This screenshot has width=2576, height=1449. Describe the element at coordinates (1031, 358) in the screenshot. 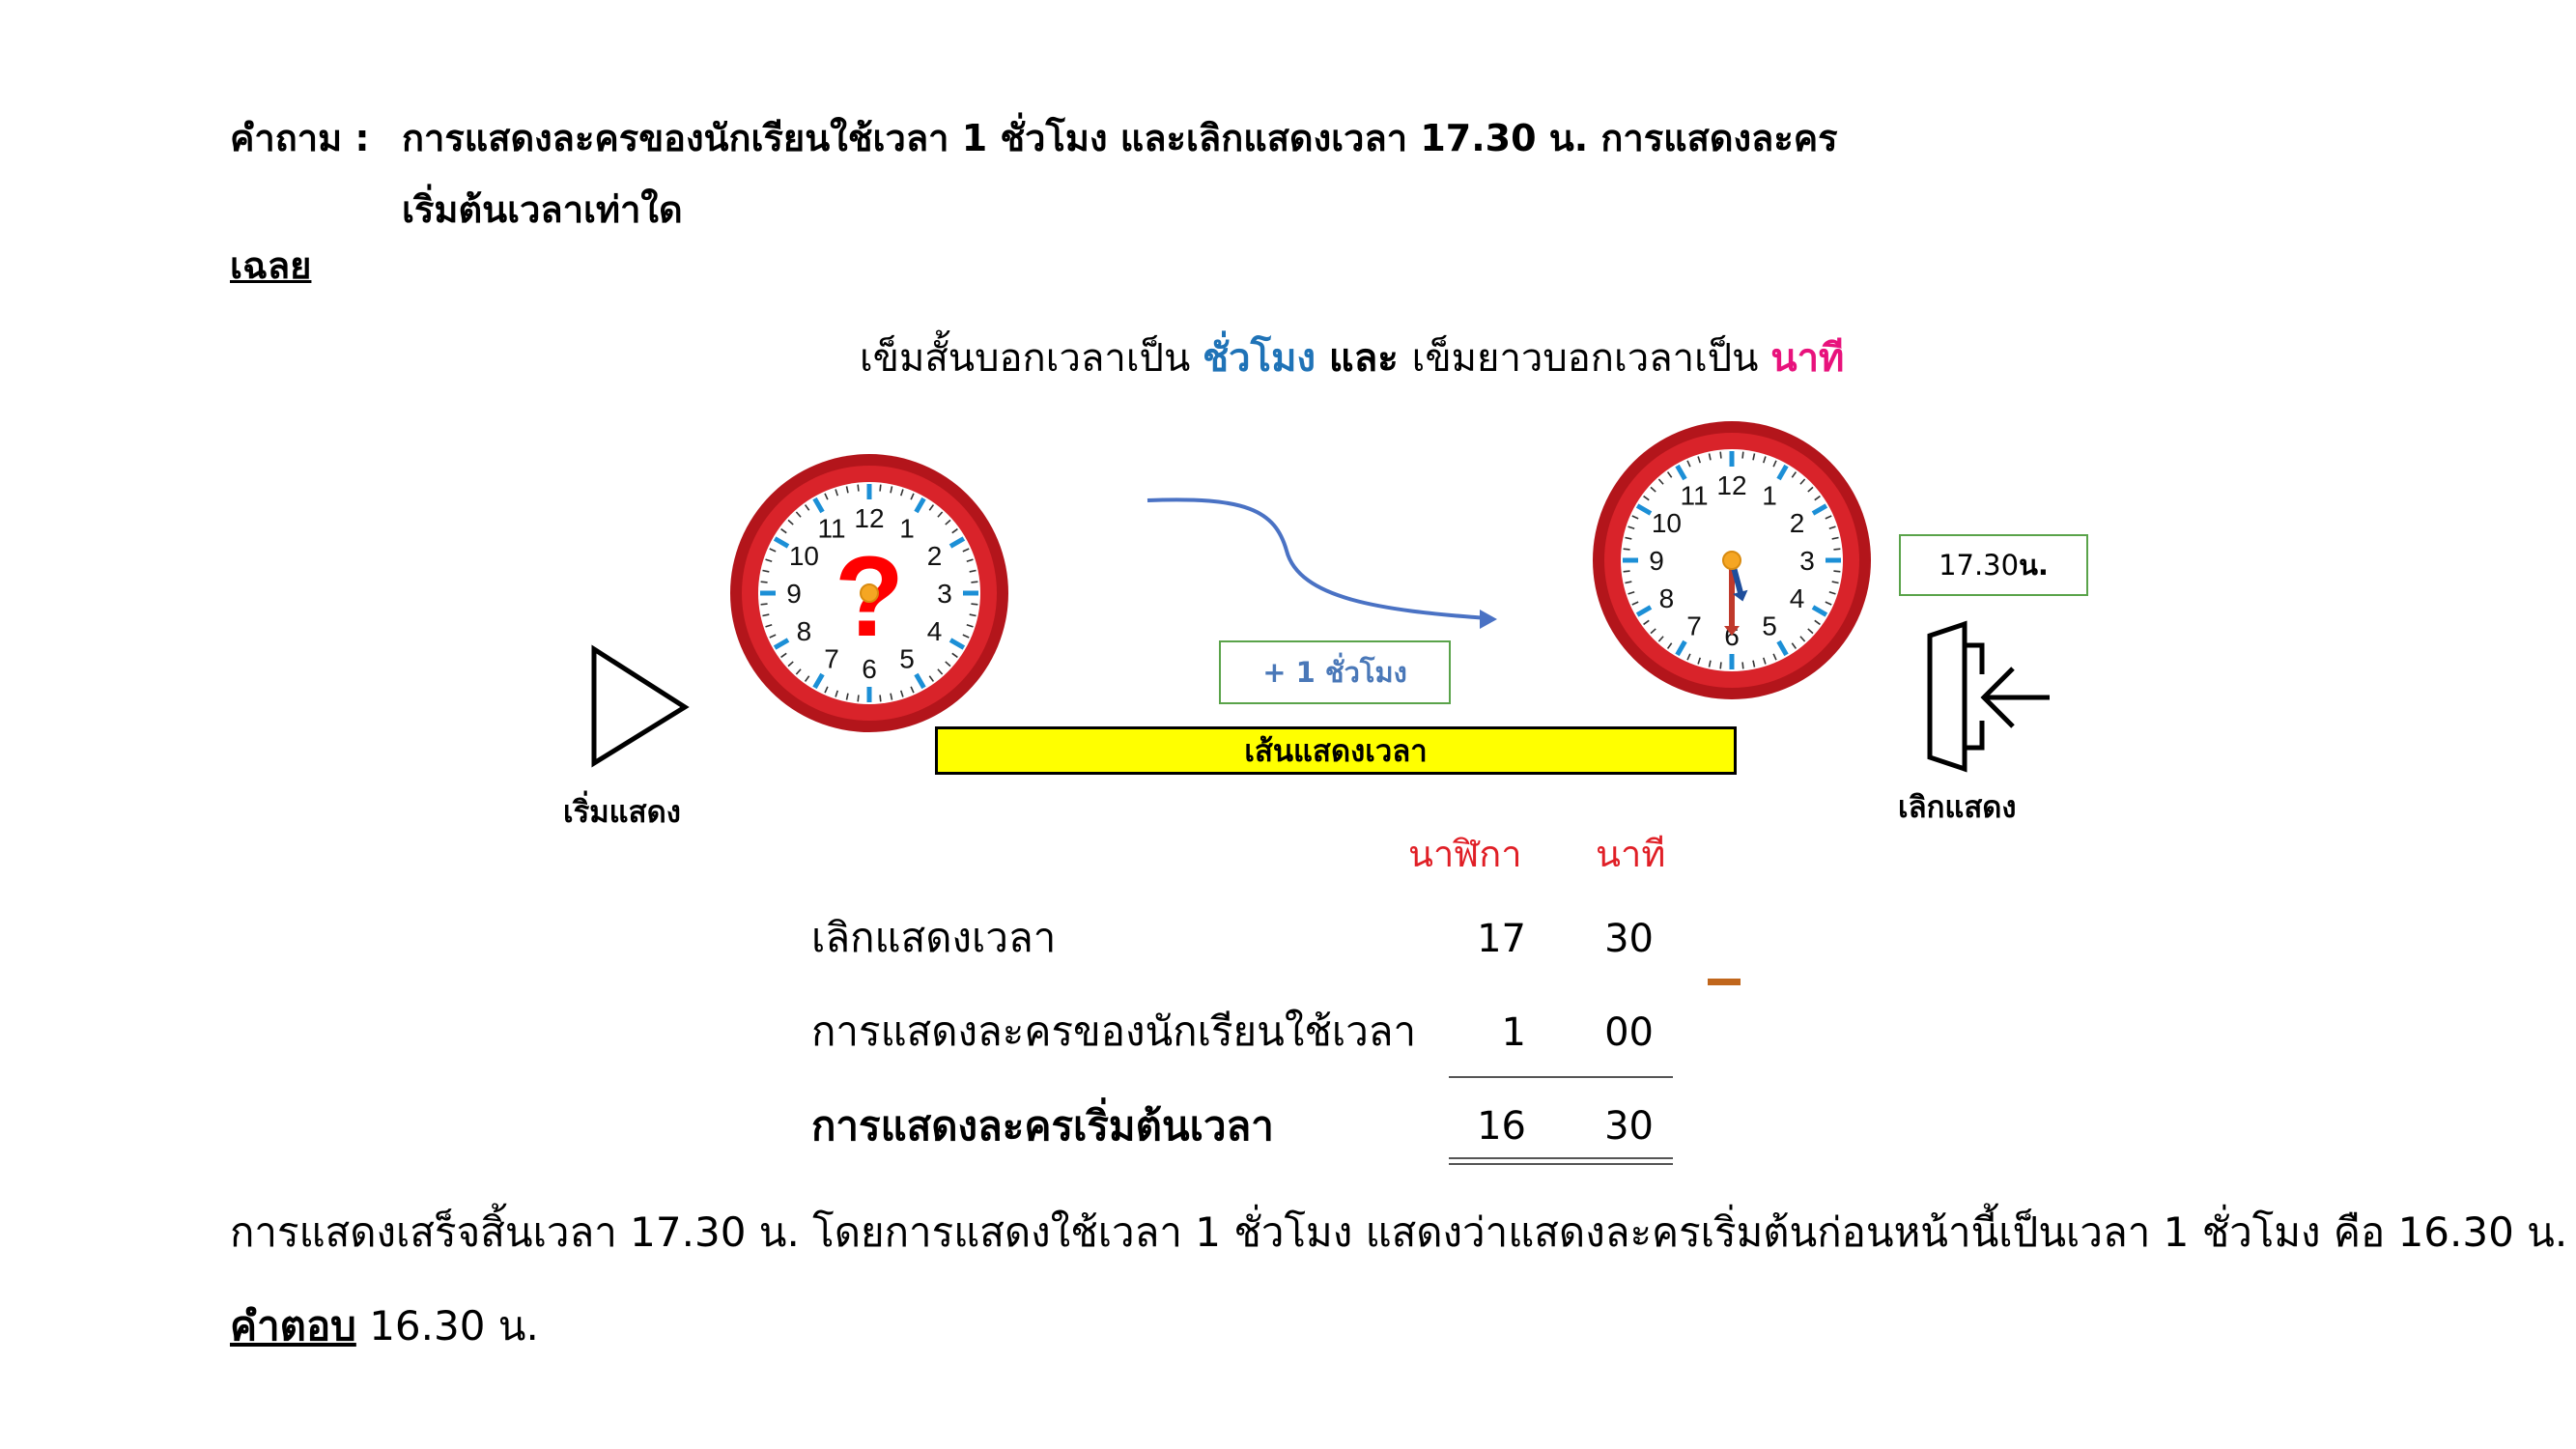

I see `hint-part1: เข็มสั้นบอกเวลาเป็น` at that location.